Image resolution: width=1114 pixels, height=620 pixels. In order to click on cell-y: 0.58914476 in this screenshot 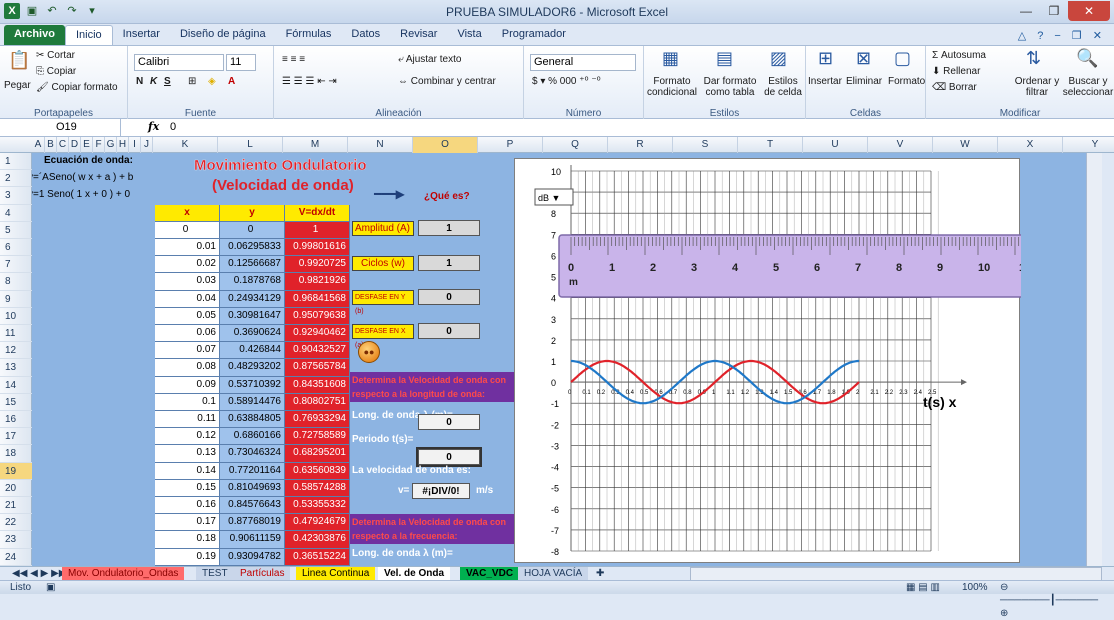, I will do `click(252, 402)`.